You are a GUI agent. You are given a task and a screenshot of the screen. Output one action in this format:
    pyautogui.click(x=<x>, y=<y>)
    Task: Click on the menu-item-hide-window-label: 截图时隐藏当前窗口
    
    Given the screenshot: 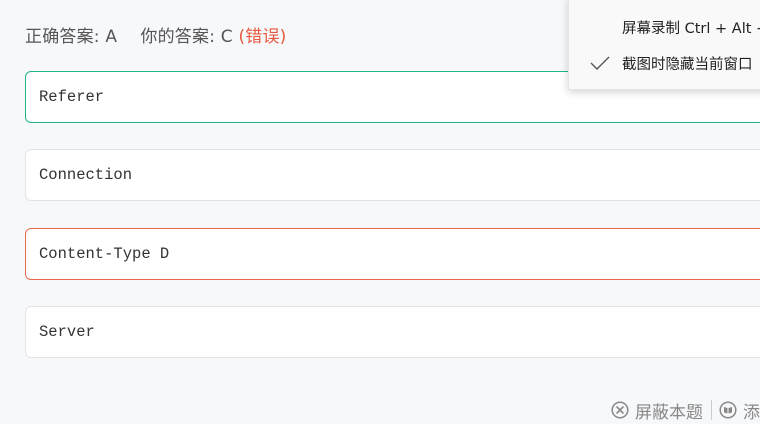 What is the action you would take?
    pyautogui.click(x=687, y=64)
    